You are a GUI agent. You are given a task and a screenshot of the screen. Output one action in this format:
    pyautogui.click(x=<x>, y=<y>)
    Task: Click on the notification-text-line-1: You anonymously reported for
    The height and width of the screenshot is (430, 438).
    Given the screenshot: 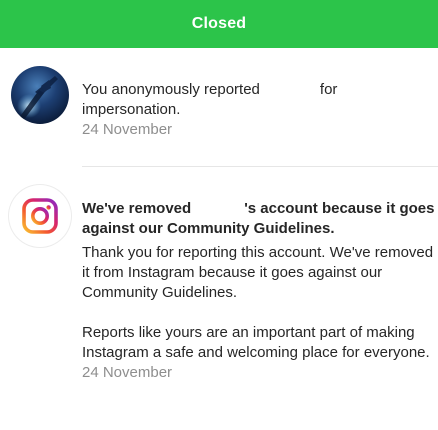 What is the action you would take?
    pyautogui.click(x=258, y=90)
    